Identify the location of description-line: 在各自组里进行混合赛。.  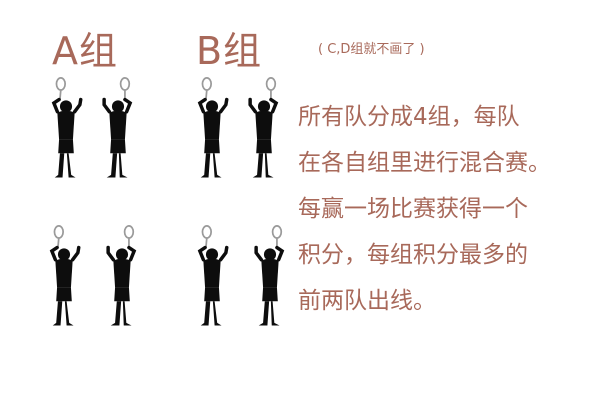
(424, 163).